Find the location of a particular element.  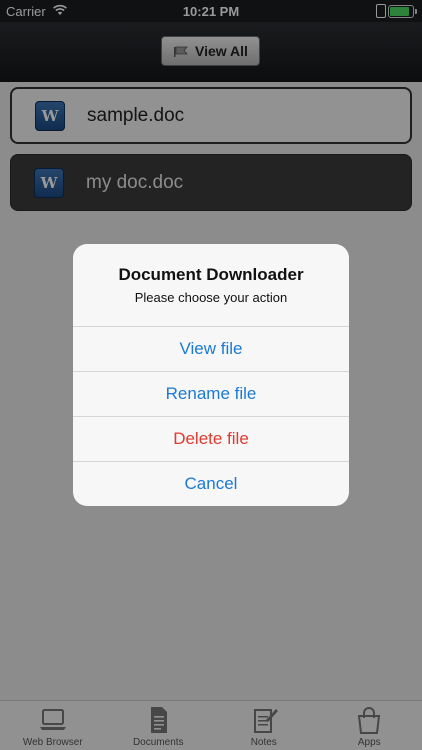

dialog-message: Please choose your action is located at coordinates (211, 297).